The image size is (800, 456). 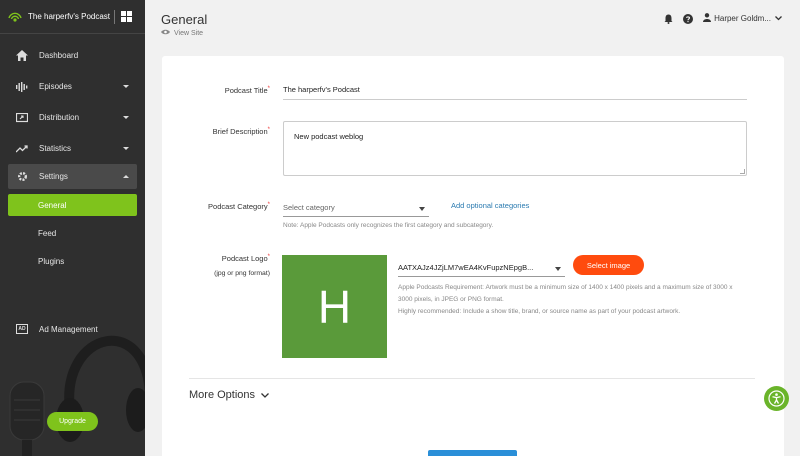 I want to click on podcast-name: The harperfv's Podcast, so click(x=69, y=16).